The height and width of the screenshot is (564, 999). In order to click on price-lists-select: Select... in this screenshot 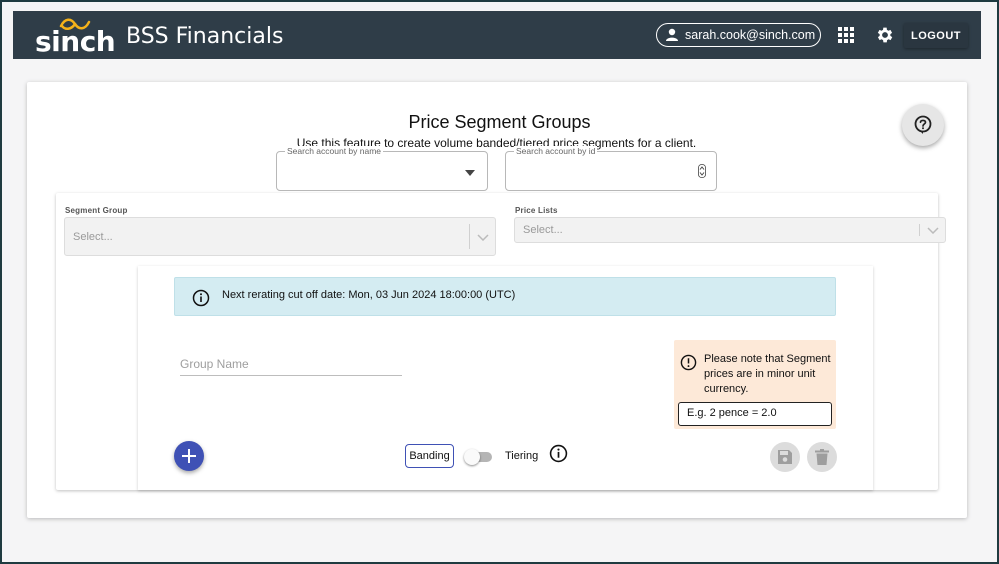, I will do `click(730, 230)`.